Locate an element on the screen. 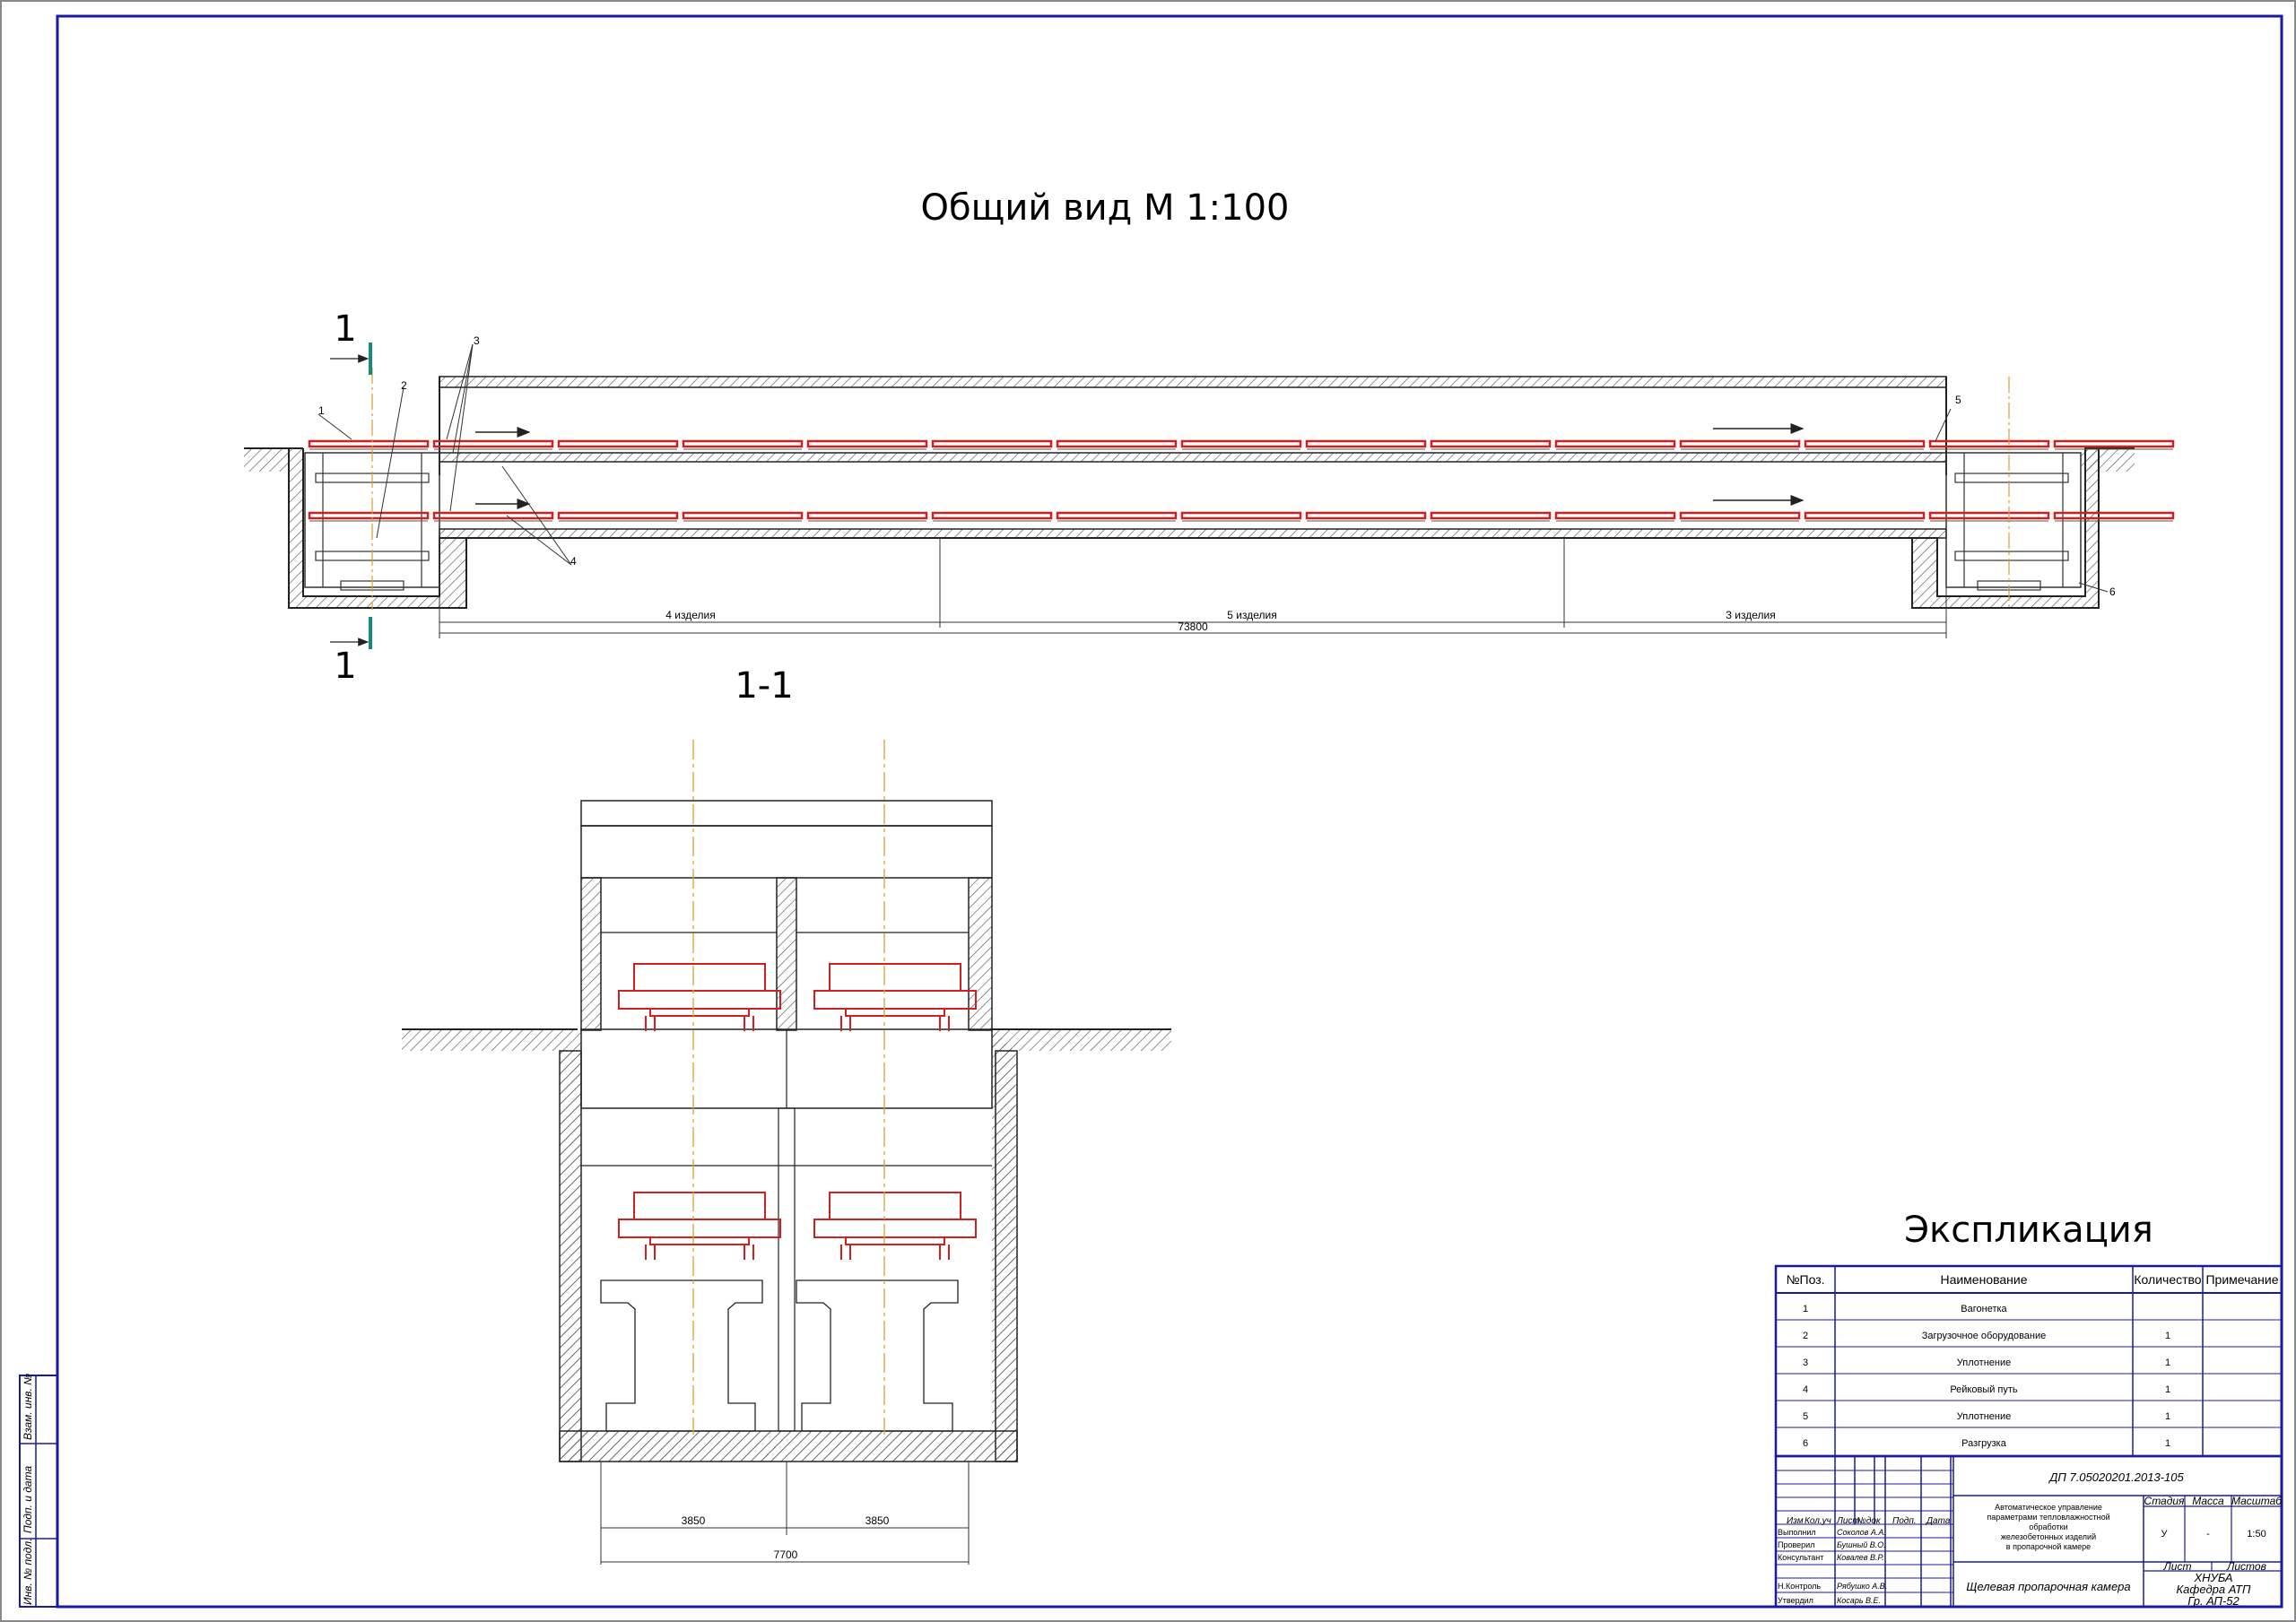 This screenshot has width=2296, height=1622. side-stamp-sign: Подп. и дата is located at coordinates (28, 1499).